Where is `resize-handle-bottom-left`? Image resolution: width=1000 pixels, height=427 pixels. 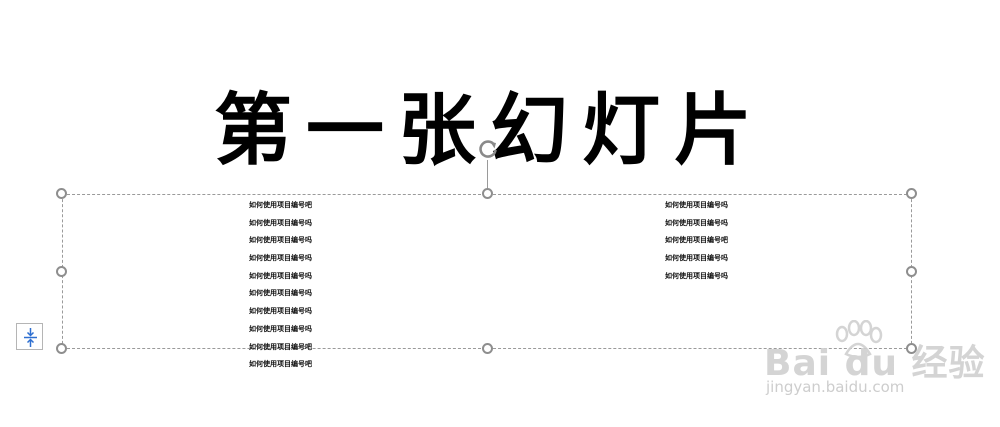 resize-handle-bottom-left is located at coordinates (61, 348).